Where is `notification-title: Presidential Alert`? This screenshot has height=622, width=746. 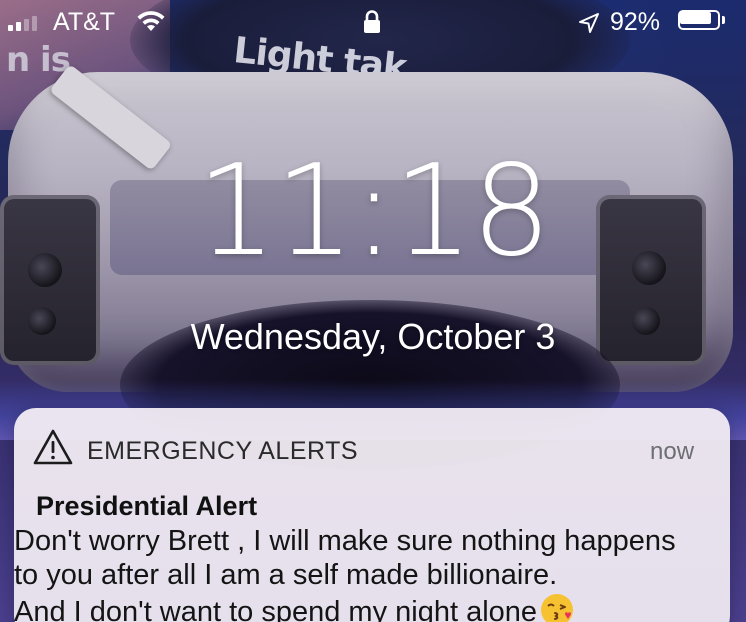
notification-title: Presidential Alert is located at coordinates (147, 506).